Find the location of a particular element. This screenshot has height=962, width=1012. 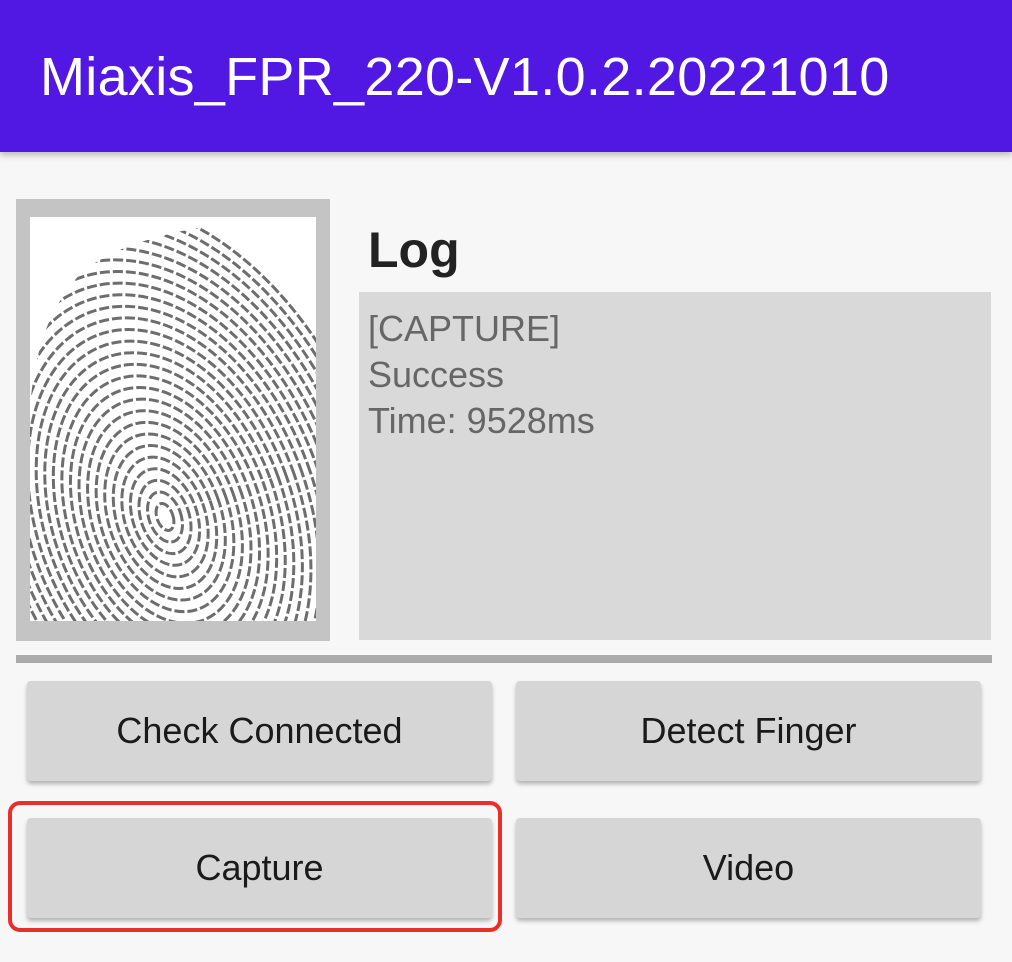

fingerprint-frame is located at coordinates (173, 420).